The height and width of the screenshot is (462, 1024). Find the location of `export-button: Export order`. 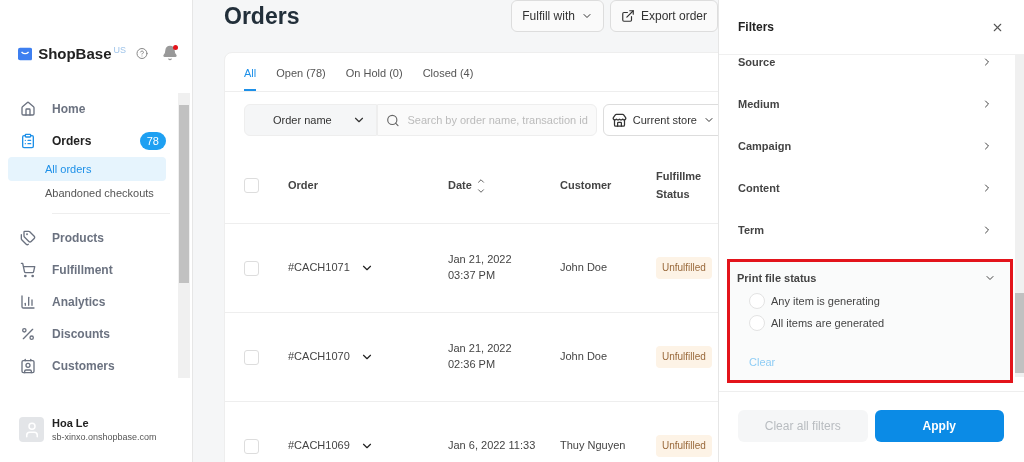

export-button: Export order is located at coordinates (663, 16).